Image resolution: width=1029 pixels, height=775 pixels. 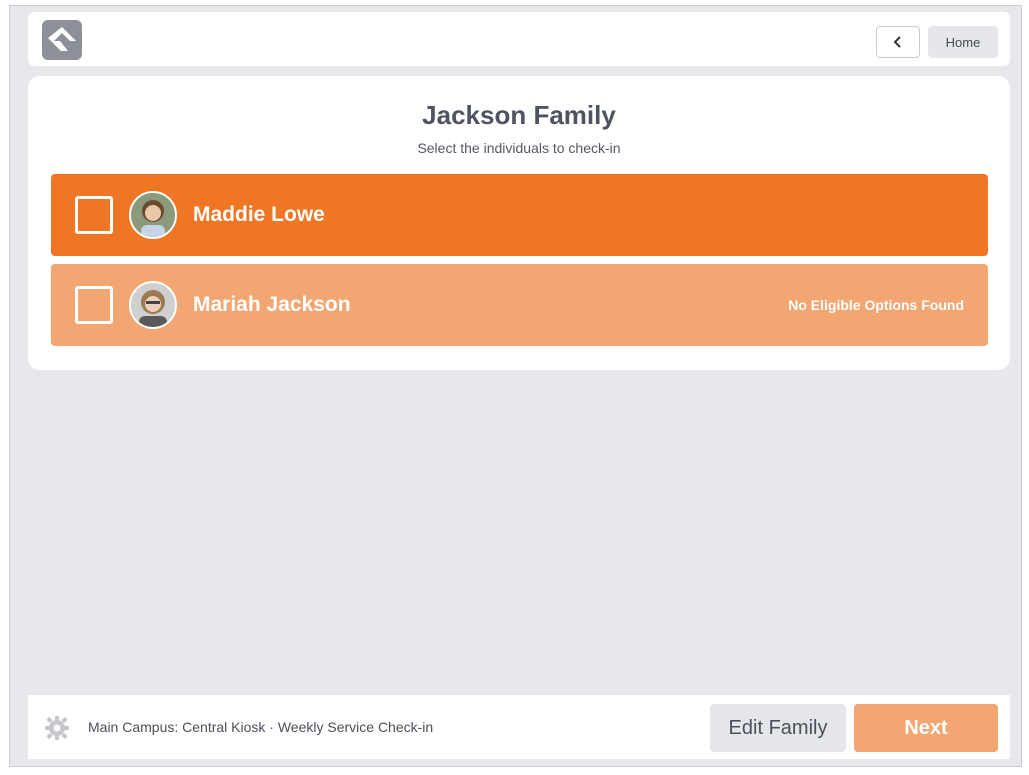 What do you see at coordinates (62, 40) in the screenshot?
I see `rock-logo-icon` at bounding box center [62, 40].